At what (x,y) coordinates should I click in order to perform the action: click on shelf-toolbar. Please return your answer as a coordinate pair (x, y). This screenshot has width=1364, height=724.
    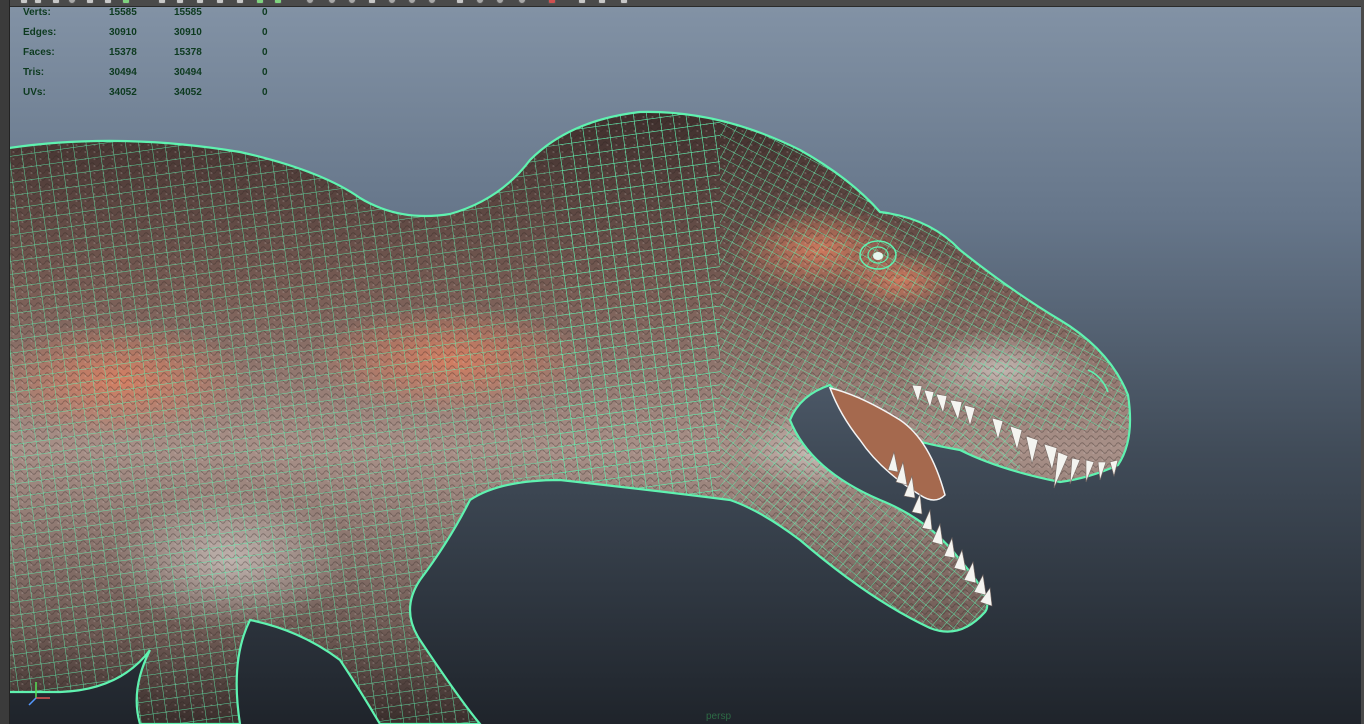
    Looking at the image, I should click on (682, 3).